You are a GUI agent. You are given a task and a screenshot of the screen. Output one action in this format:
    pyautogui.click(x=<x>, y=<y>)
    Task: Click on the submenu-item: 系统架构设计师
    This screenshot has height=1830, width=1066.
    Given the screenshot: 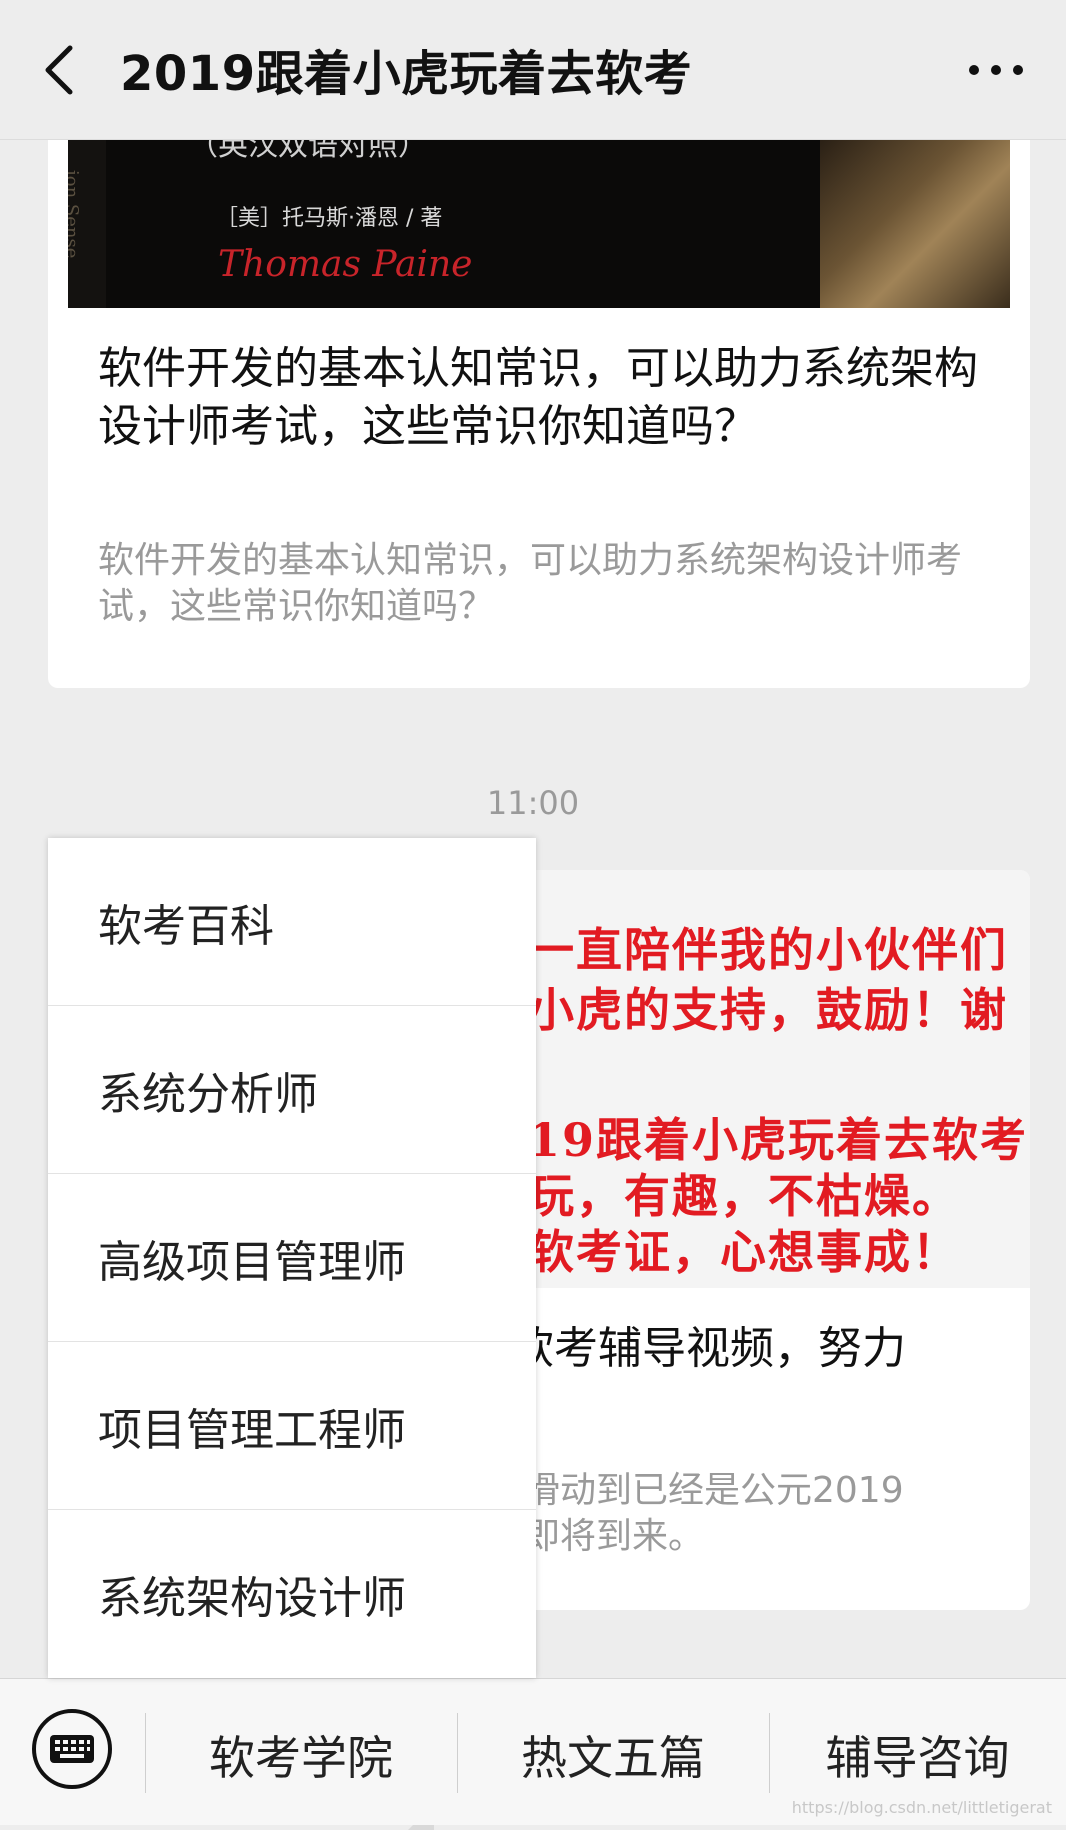 What is the action you would take?
    pyautogui.click(x=292, y=1594)
    